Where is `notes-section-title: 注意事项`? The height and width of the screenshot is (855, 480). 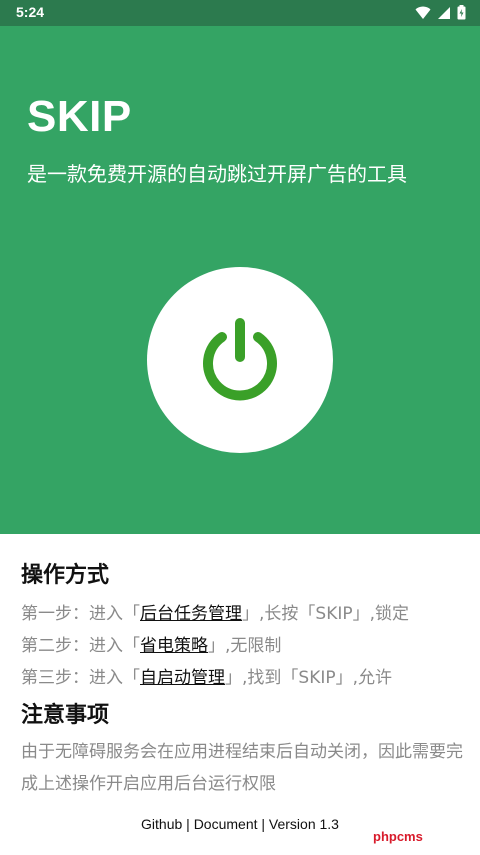 notes-section-title: 注意事项 is located at coordinates (65, 715).